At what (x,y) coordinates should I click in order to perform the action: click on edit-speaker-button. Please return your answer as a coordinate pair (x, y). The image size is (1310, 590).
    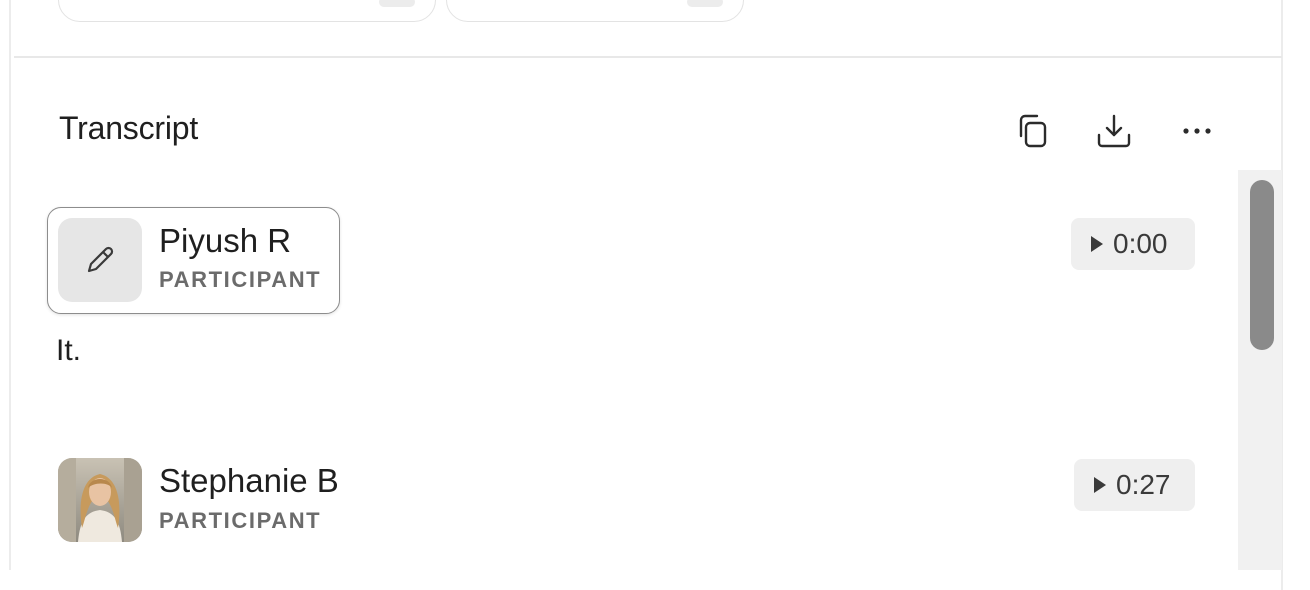
    Looking at the image, I should click on (100, 260).